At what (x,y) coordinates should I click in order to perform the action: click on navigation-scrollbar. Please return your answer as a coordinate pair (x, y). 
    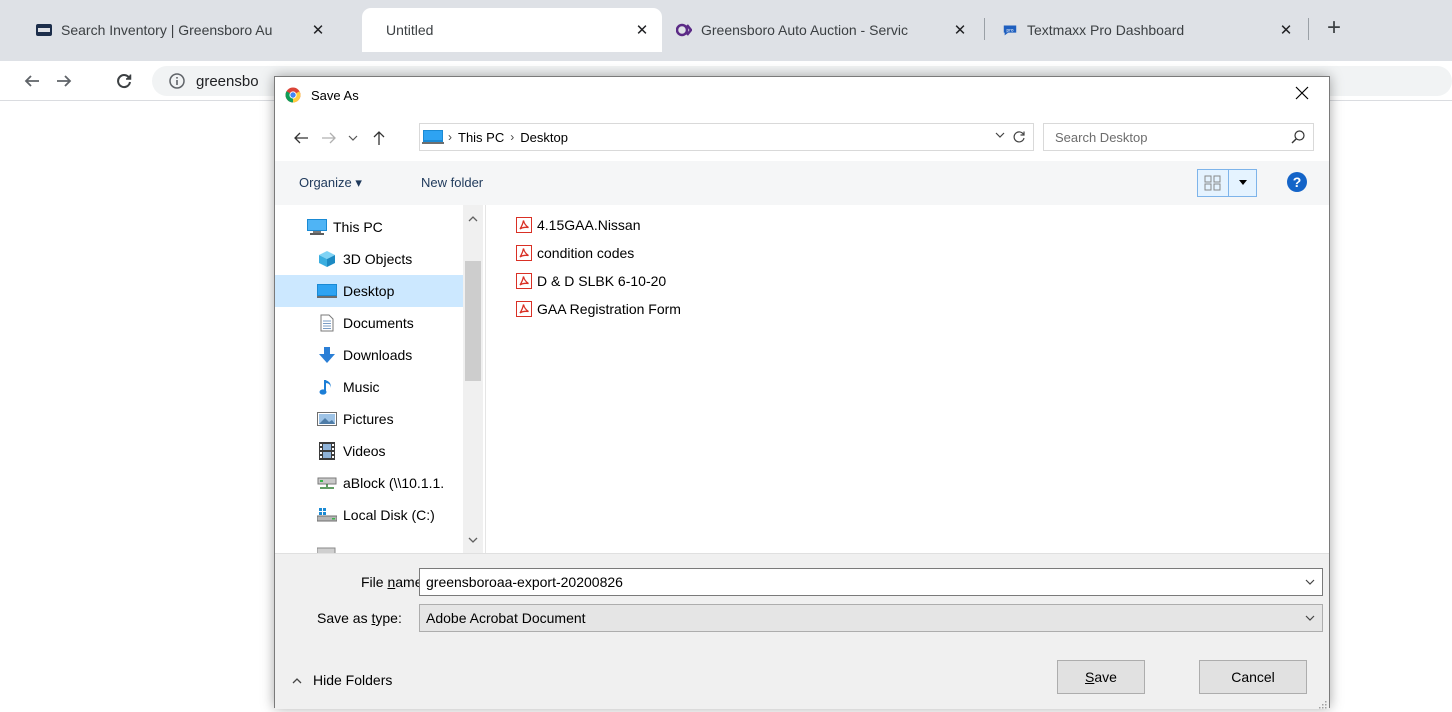
    Looking at the image, I should click on (473, 379).